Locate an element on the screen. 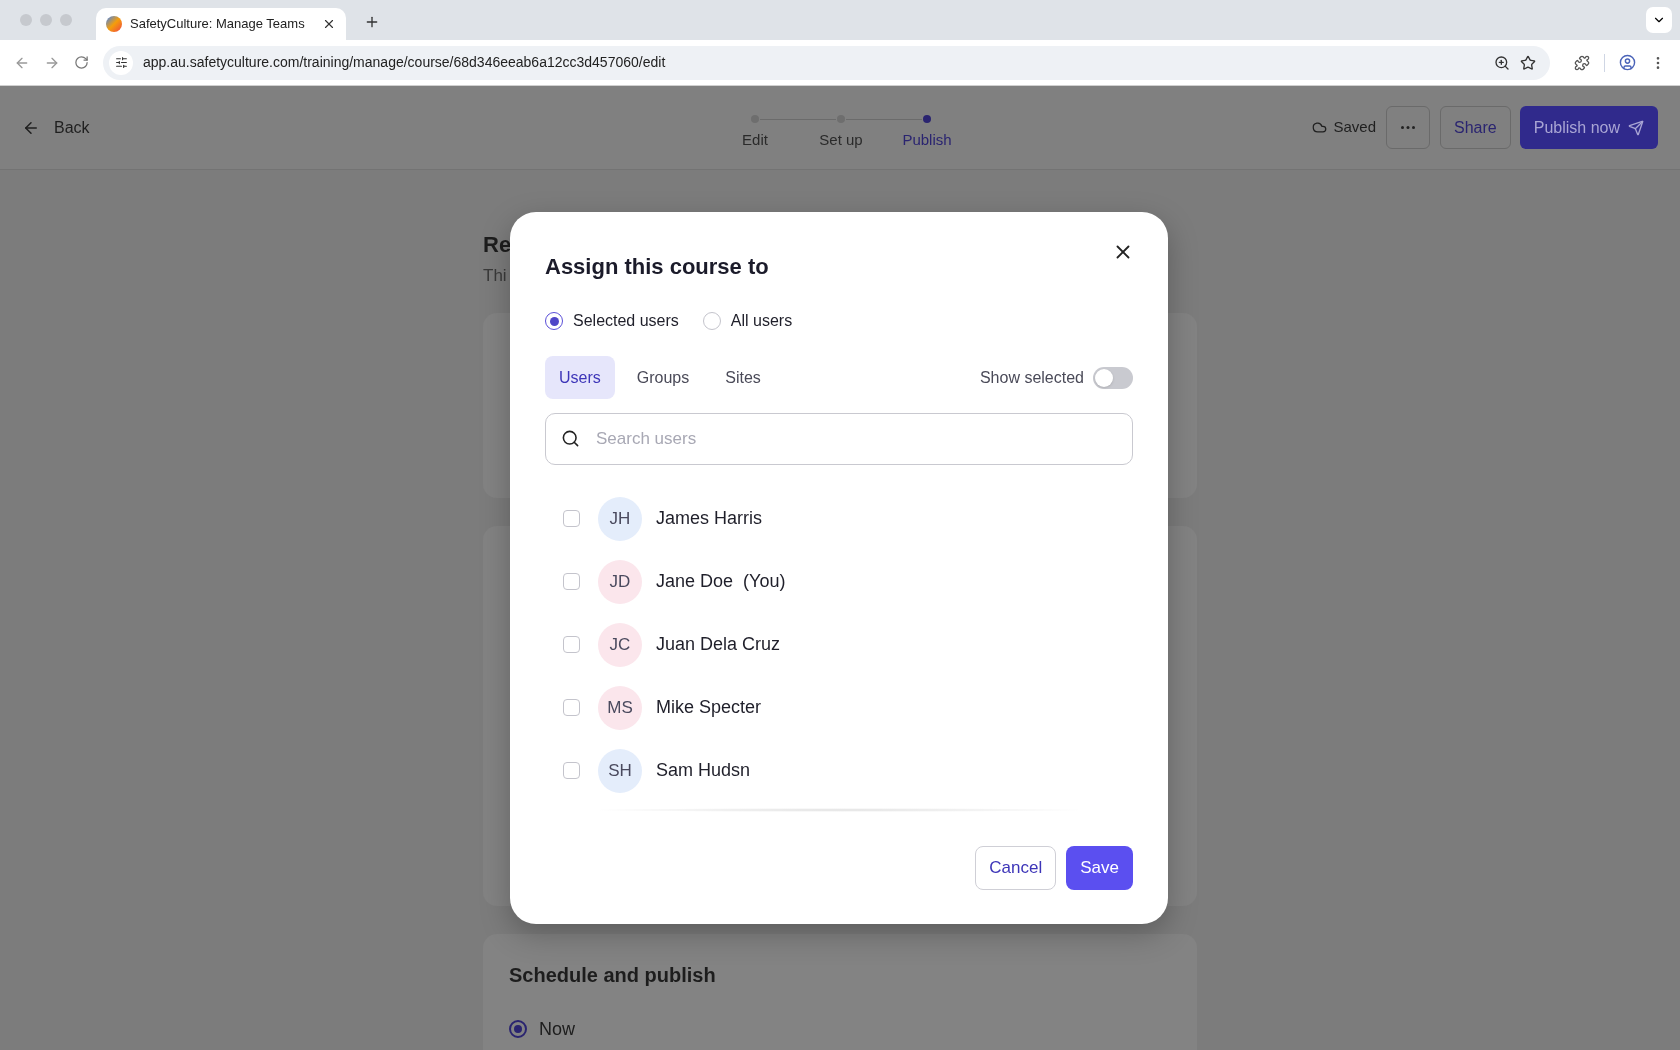  cancel-button: Cancel is located at coordinates (1016, 868).